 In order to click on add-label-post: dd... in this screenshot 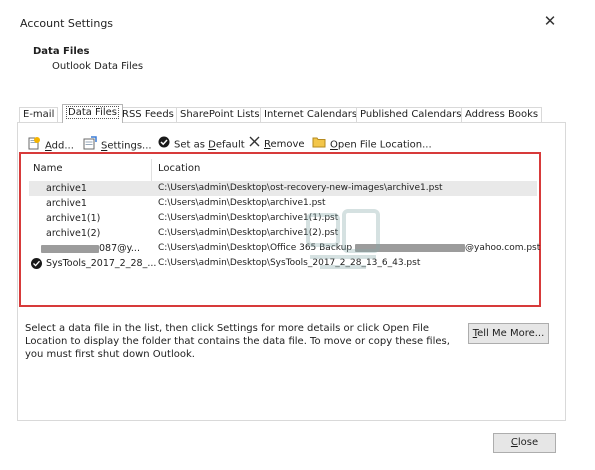, I will do `click(62, 146)`.